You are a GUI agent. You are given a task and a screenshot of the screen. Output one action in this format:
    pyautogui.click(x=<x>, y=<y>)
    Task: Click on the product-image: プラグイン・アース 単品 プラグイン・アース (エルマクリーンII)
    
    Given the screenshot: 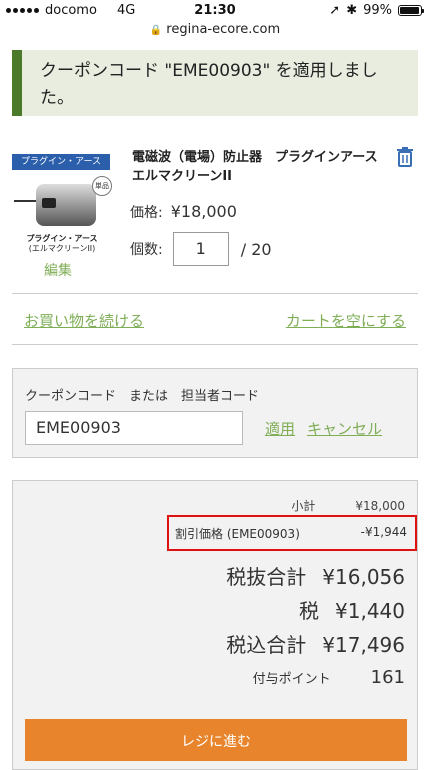 What is the action you would take?
    pyautogui.click(x=62, y=208)
    